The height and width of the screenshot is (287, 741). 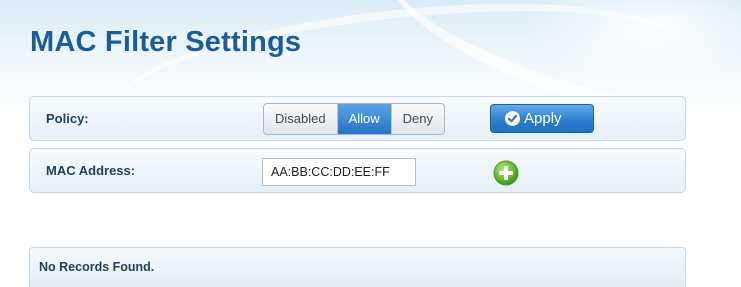 I want to click on apply-button-label: Apply, so click(x=543, y=118).